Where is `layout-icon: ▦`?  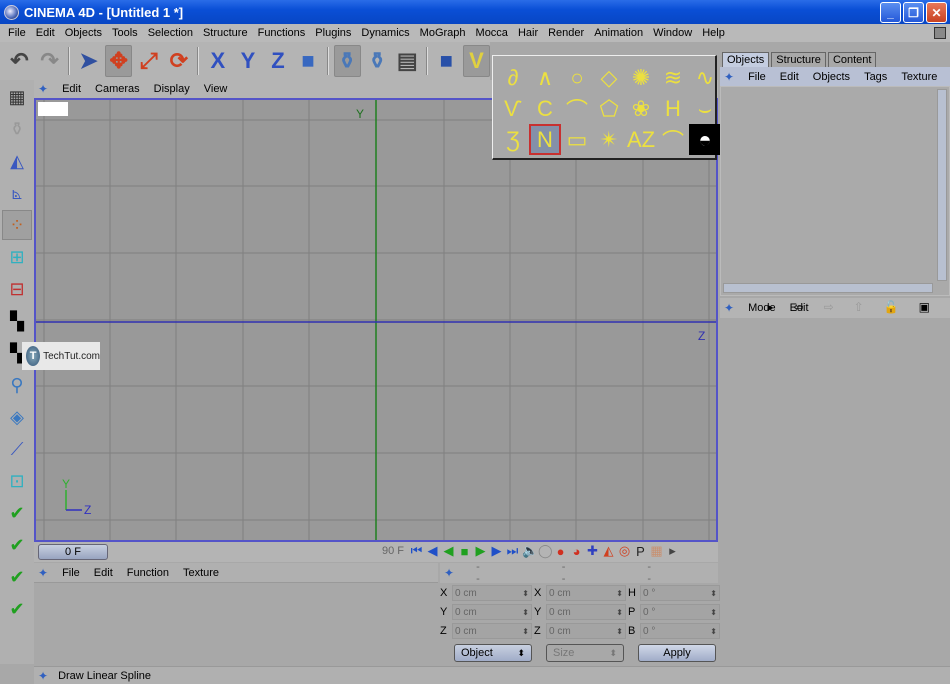 layout-icon: ▦ is located at coordinates (17, 97).